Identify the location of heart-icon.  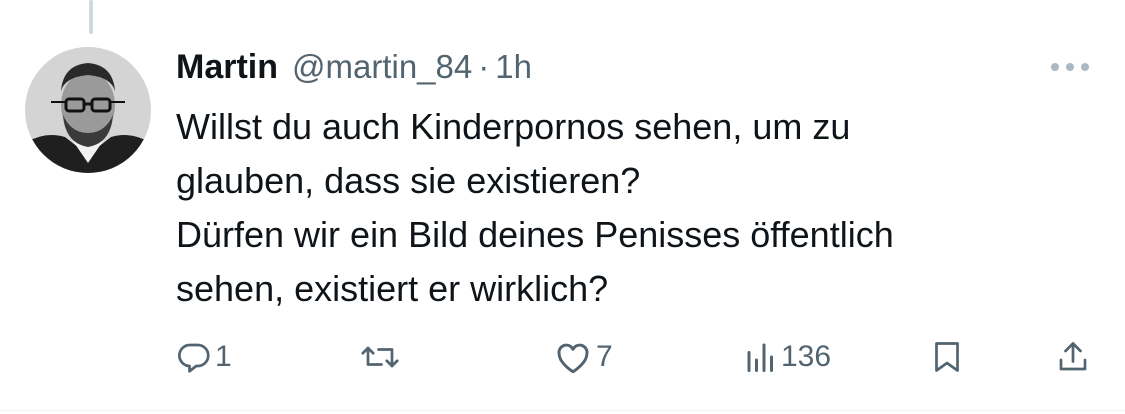
(573, 358).